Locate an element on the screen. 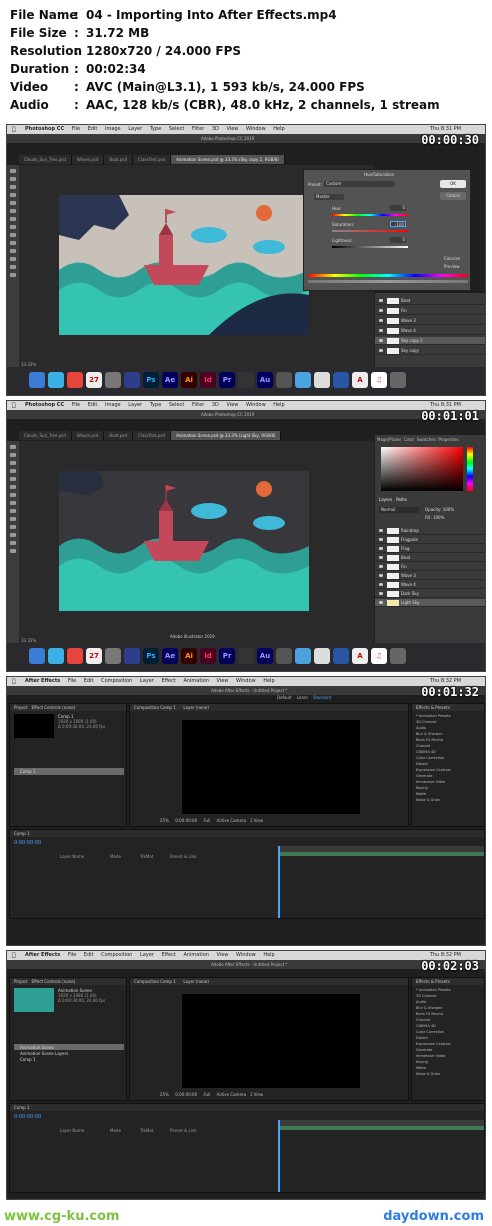  effects-category: Audio is located at coordinates (421, 728).